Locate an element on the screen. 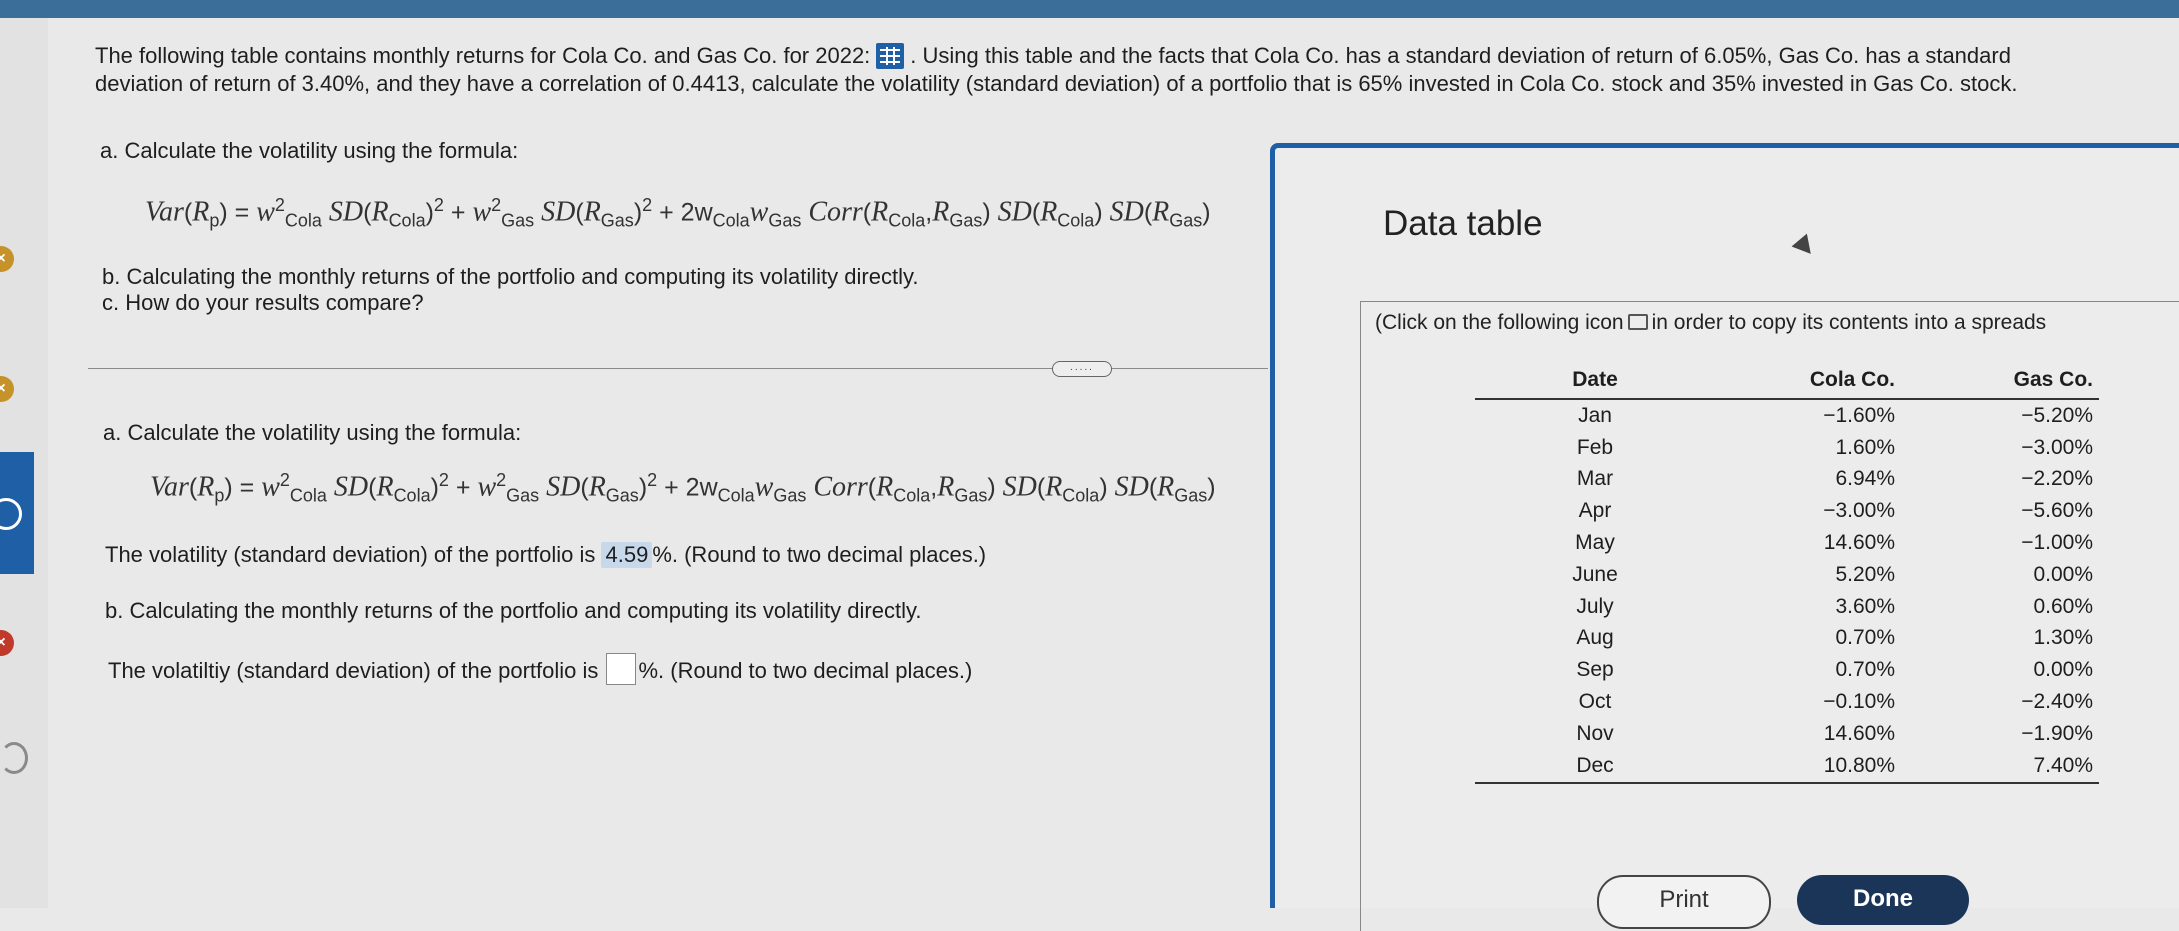  mouse-cursor-icon is located at coordinates (1805, 247).